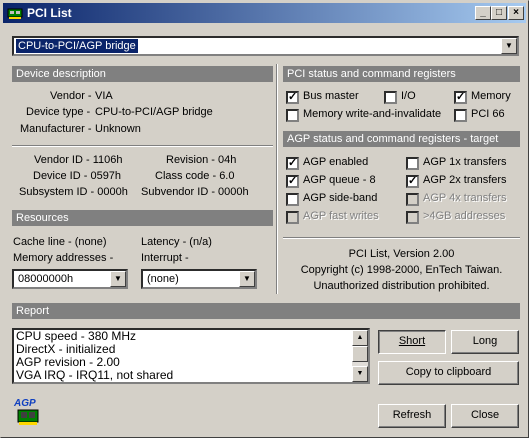  I want to click on scroll-up-icon: ▲, so click(360, 338).